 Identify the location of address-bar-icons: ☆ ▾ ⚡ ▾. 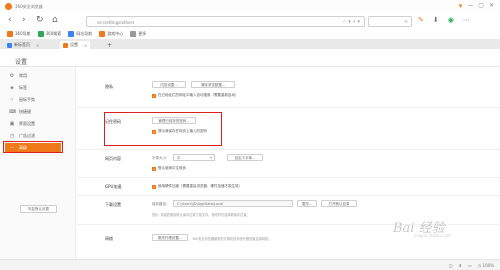
(351, 22).